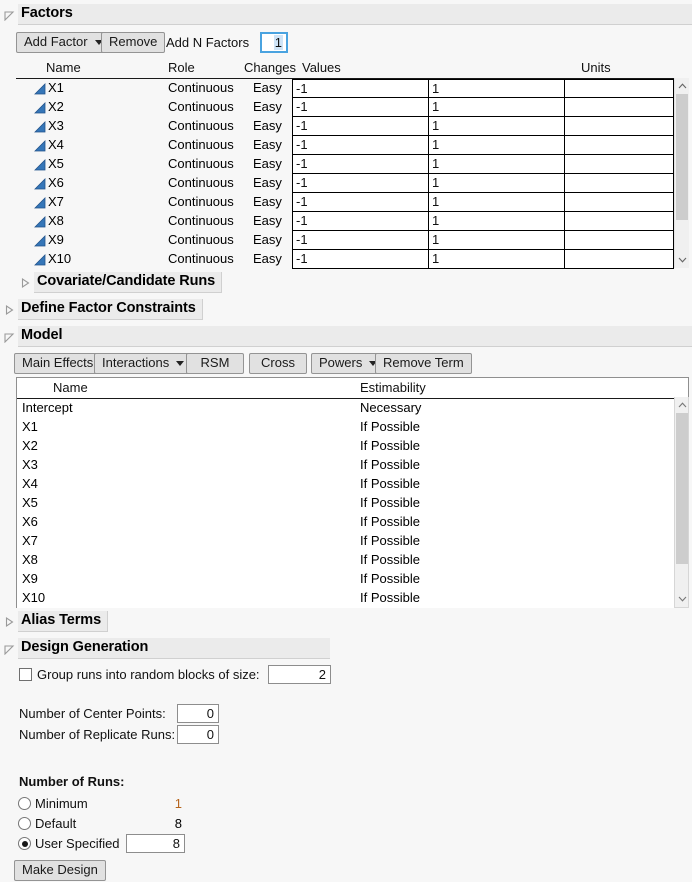  What do you see at coordinates (682, 259) in the screenshot?
I see `scroll-down-icon` at bounding box center [682, 259].